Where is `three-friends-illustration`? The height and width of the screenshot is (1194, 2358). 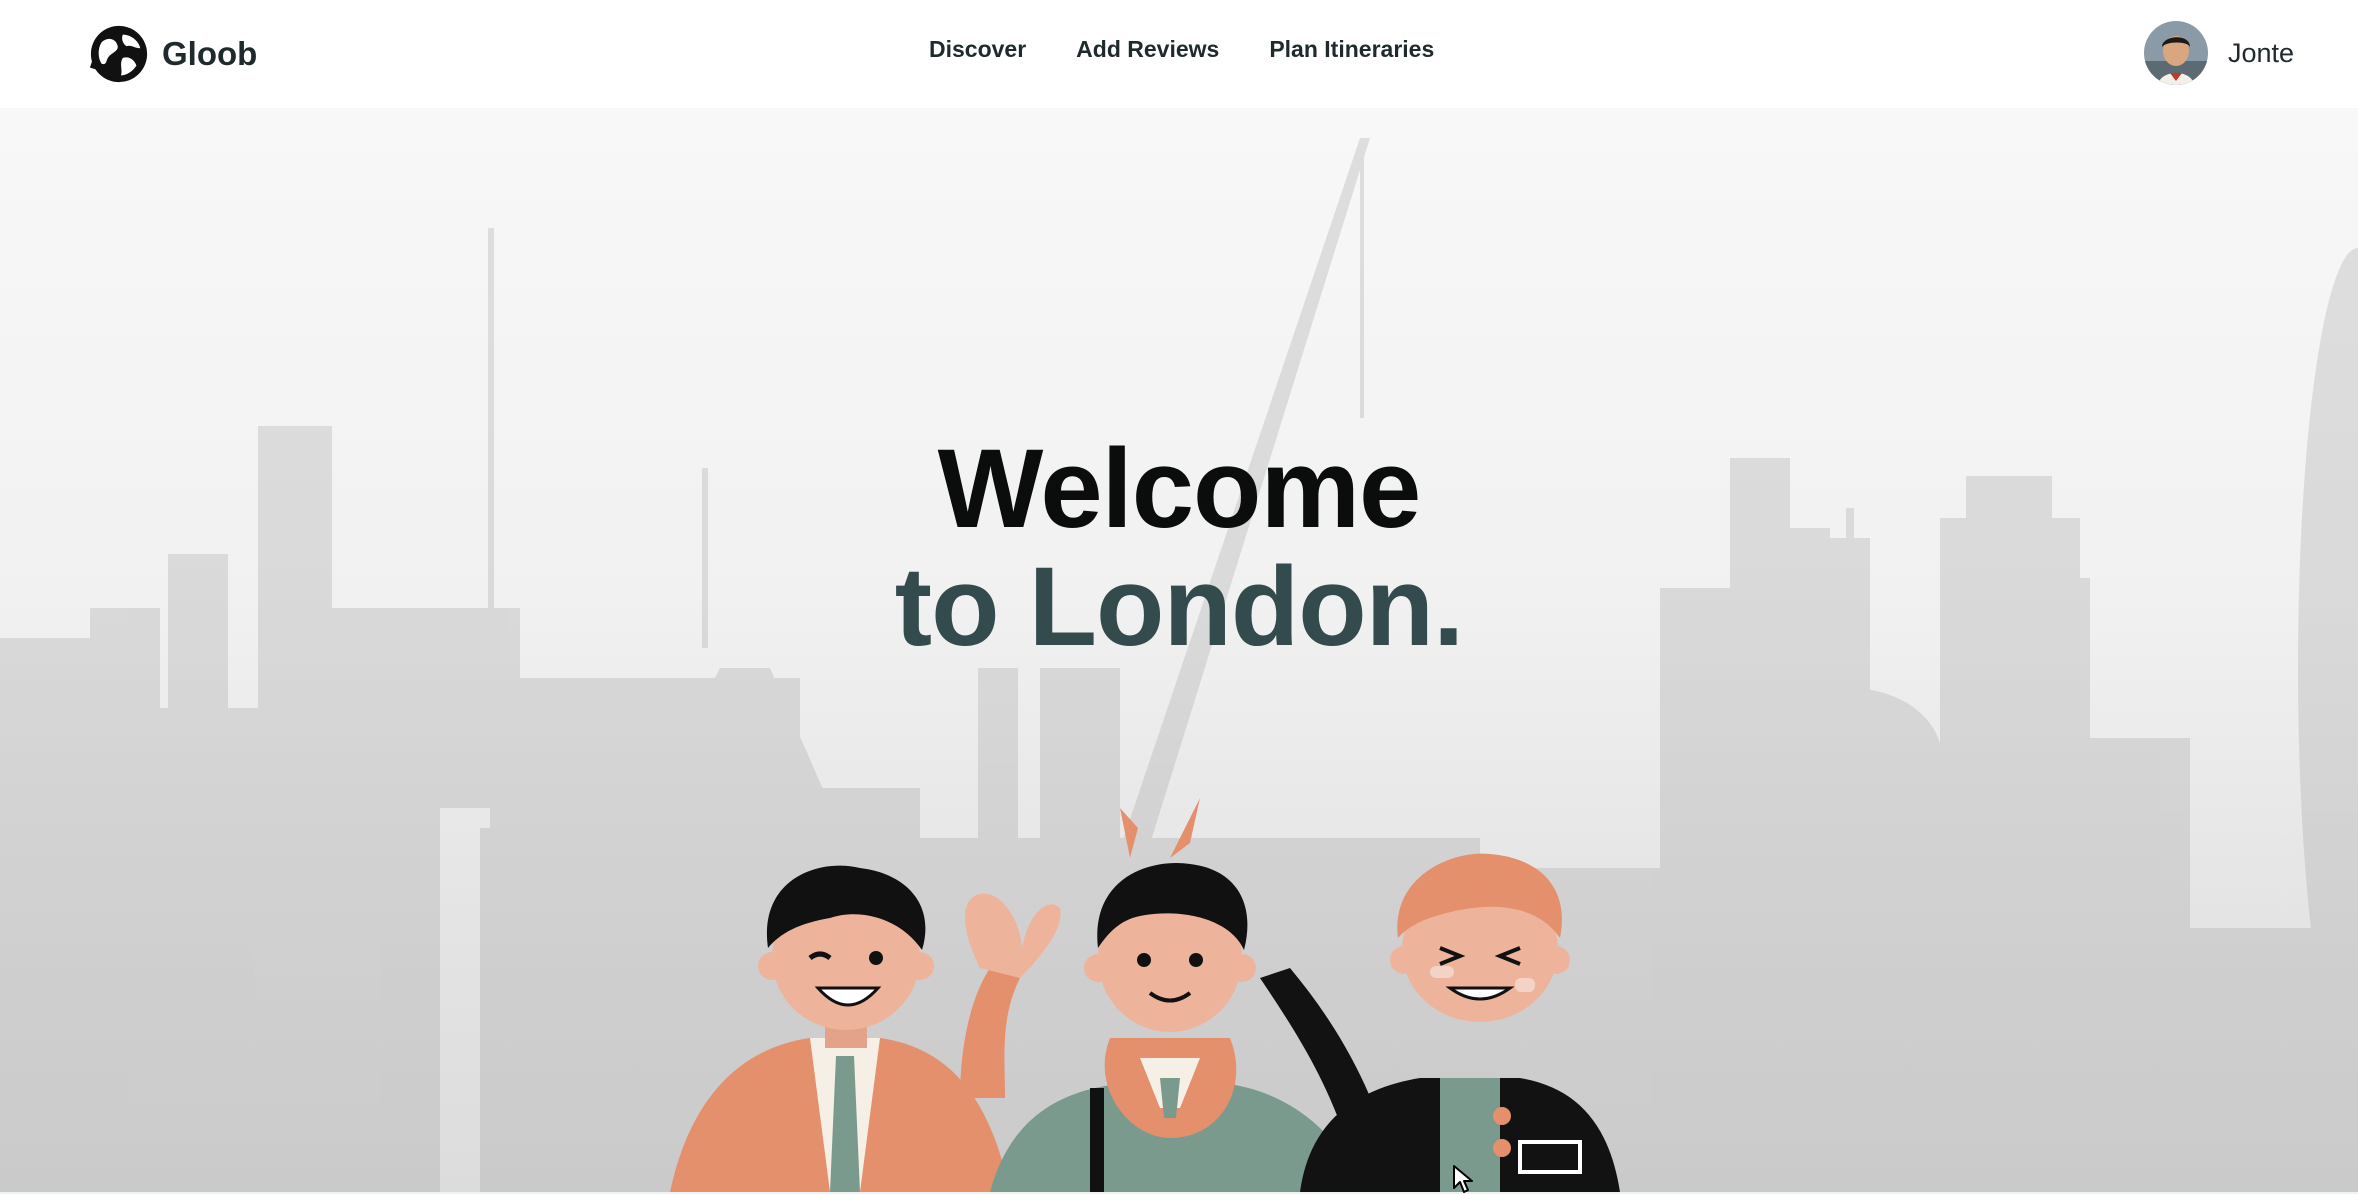 three-friends-illustration is located at coordinates (1145, 995).